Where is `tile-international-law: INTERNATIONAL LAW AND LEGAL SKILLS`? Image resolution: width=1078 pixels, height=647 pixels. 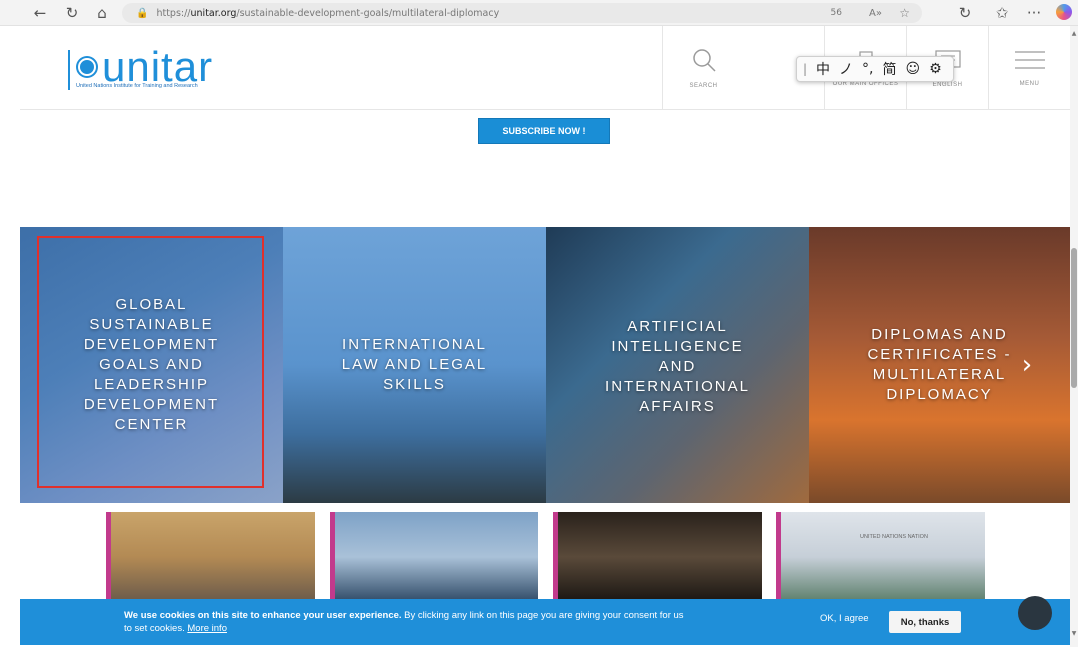 tile-international-law: INTERNATIONAL LAW AND LEGAL SKILLS is located at coordinates (414, 365).